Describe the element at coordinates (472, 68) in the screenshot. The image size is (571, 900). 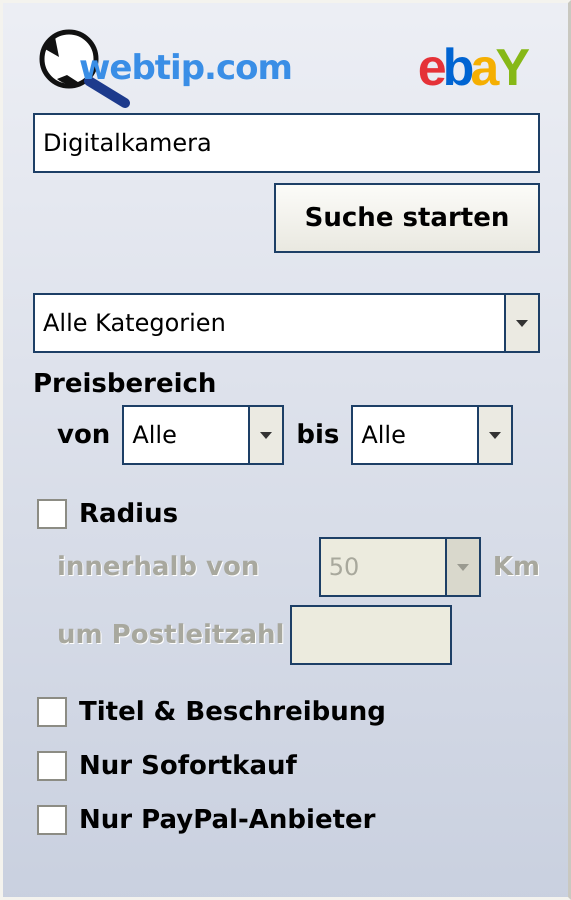
I see `ebay-logo: ebaY` at that location.